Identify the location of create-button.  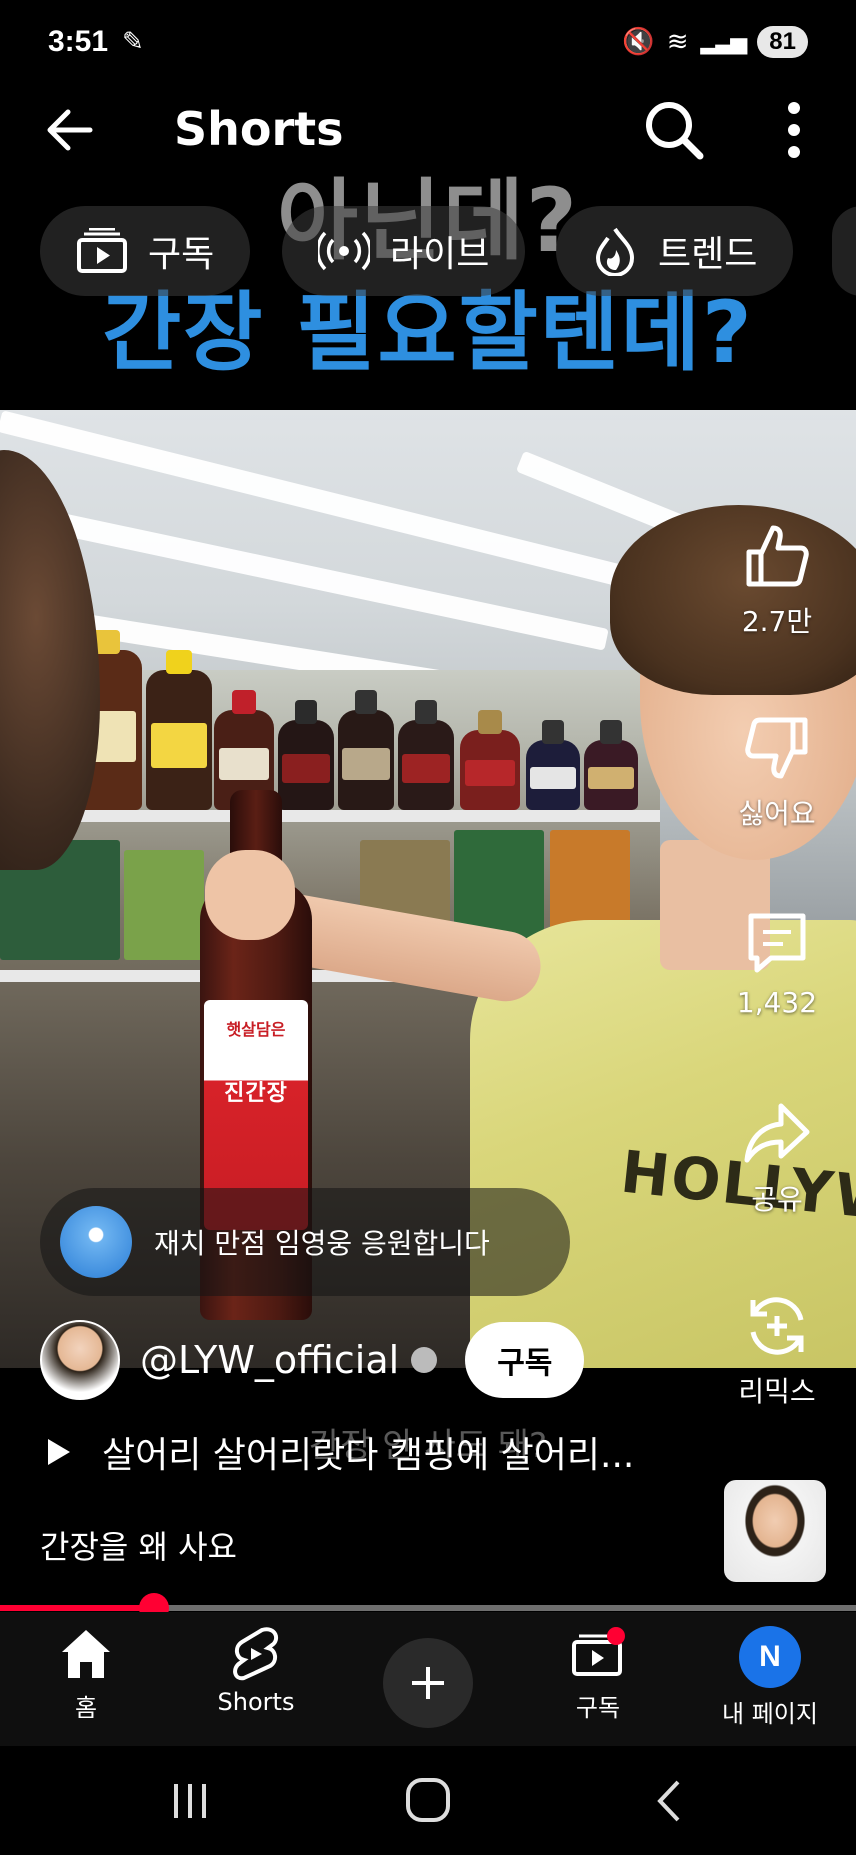
(428, 1683).